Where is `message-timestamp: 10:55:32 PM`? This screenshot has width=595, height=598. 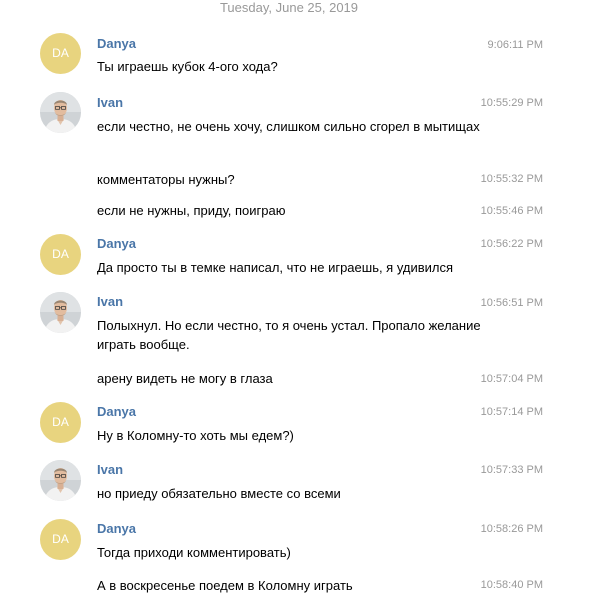
message-timestamp: 10:55:32 PM is located at coordinates (511, 179).